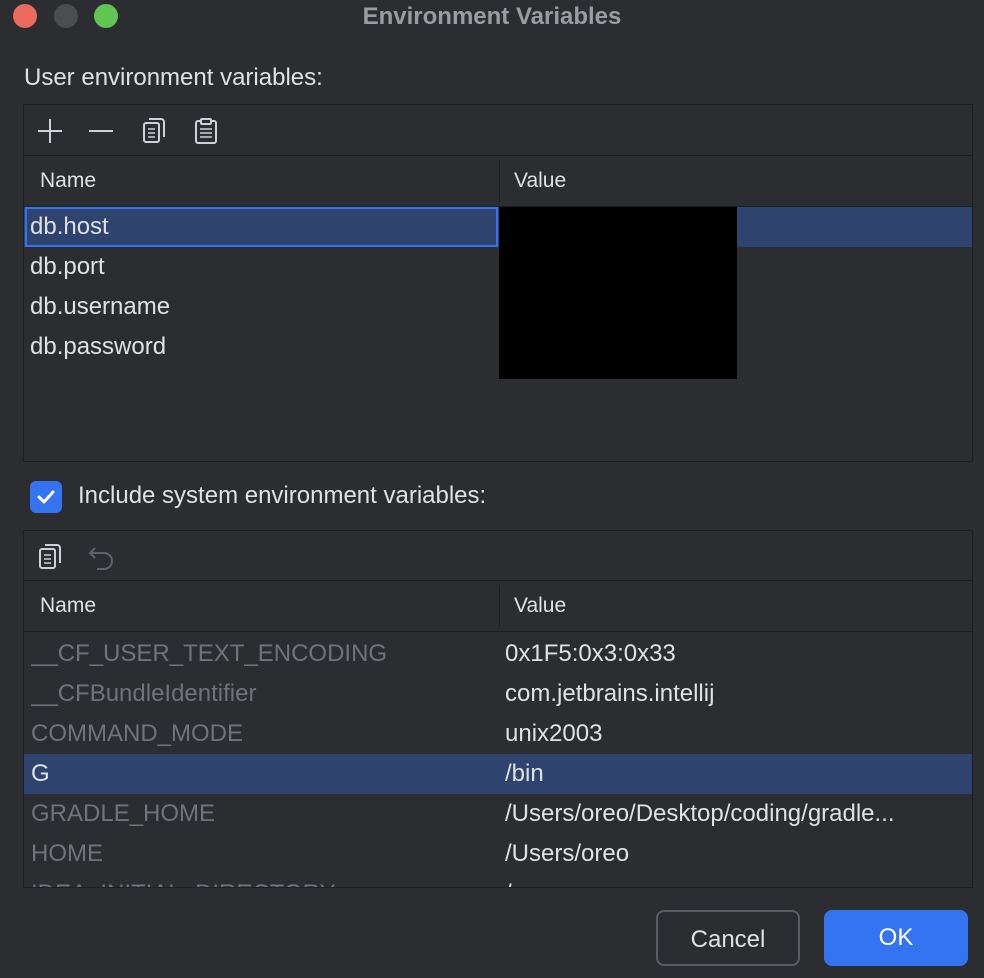 The width and height of the screenshot is (984, 978). What do you see at coordinates (209, 653) in the screenshot?
I see `variable-name: __CF_USER_TEXT_ENCODING` at bounding box center [209, 653].